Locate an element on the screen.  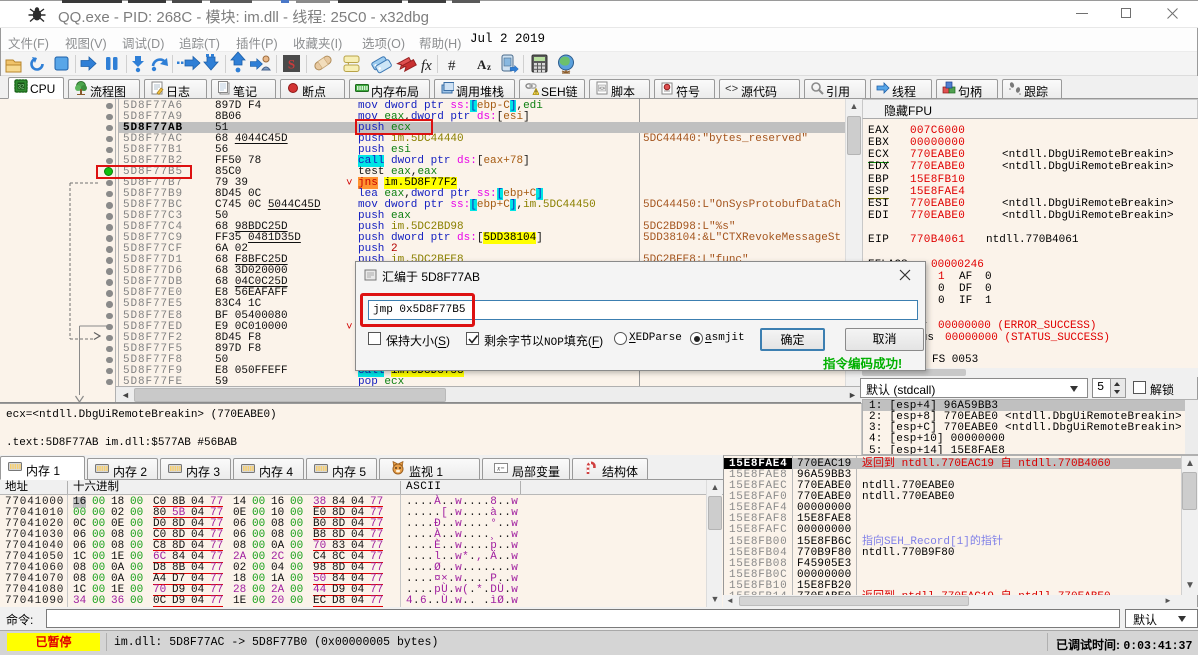
svg-text: 32 is located at coordinates (21, 88).